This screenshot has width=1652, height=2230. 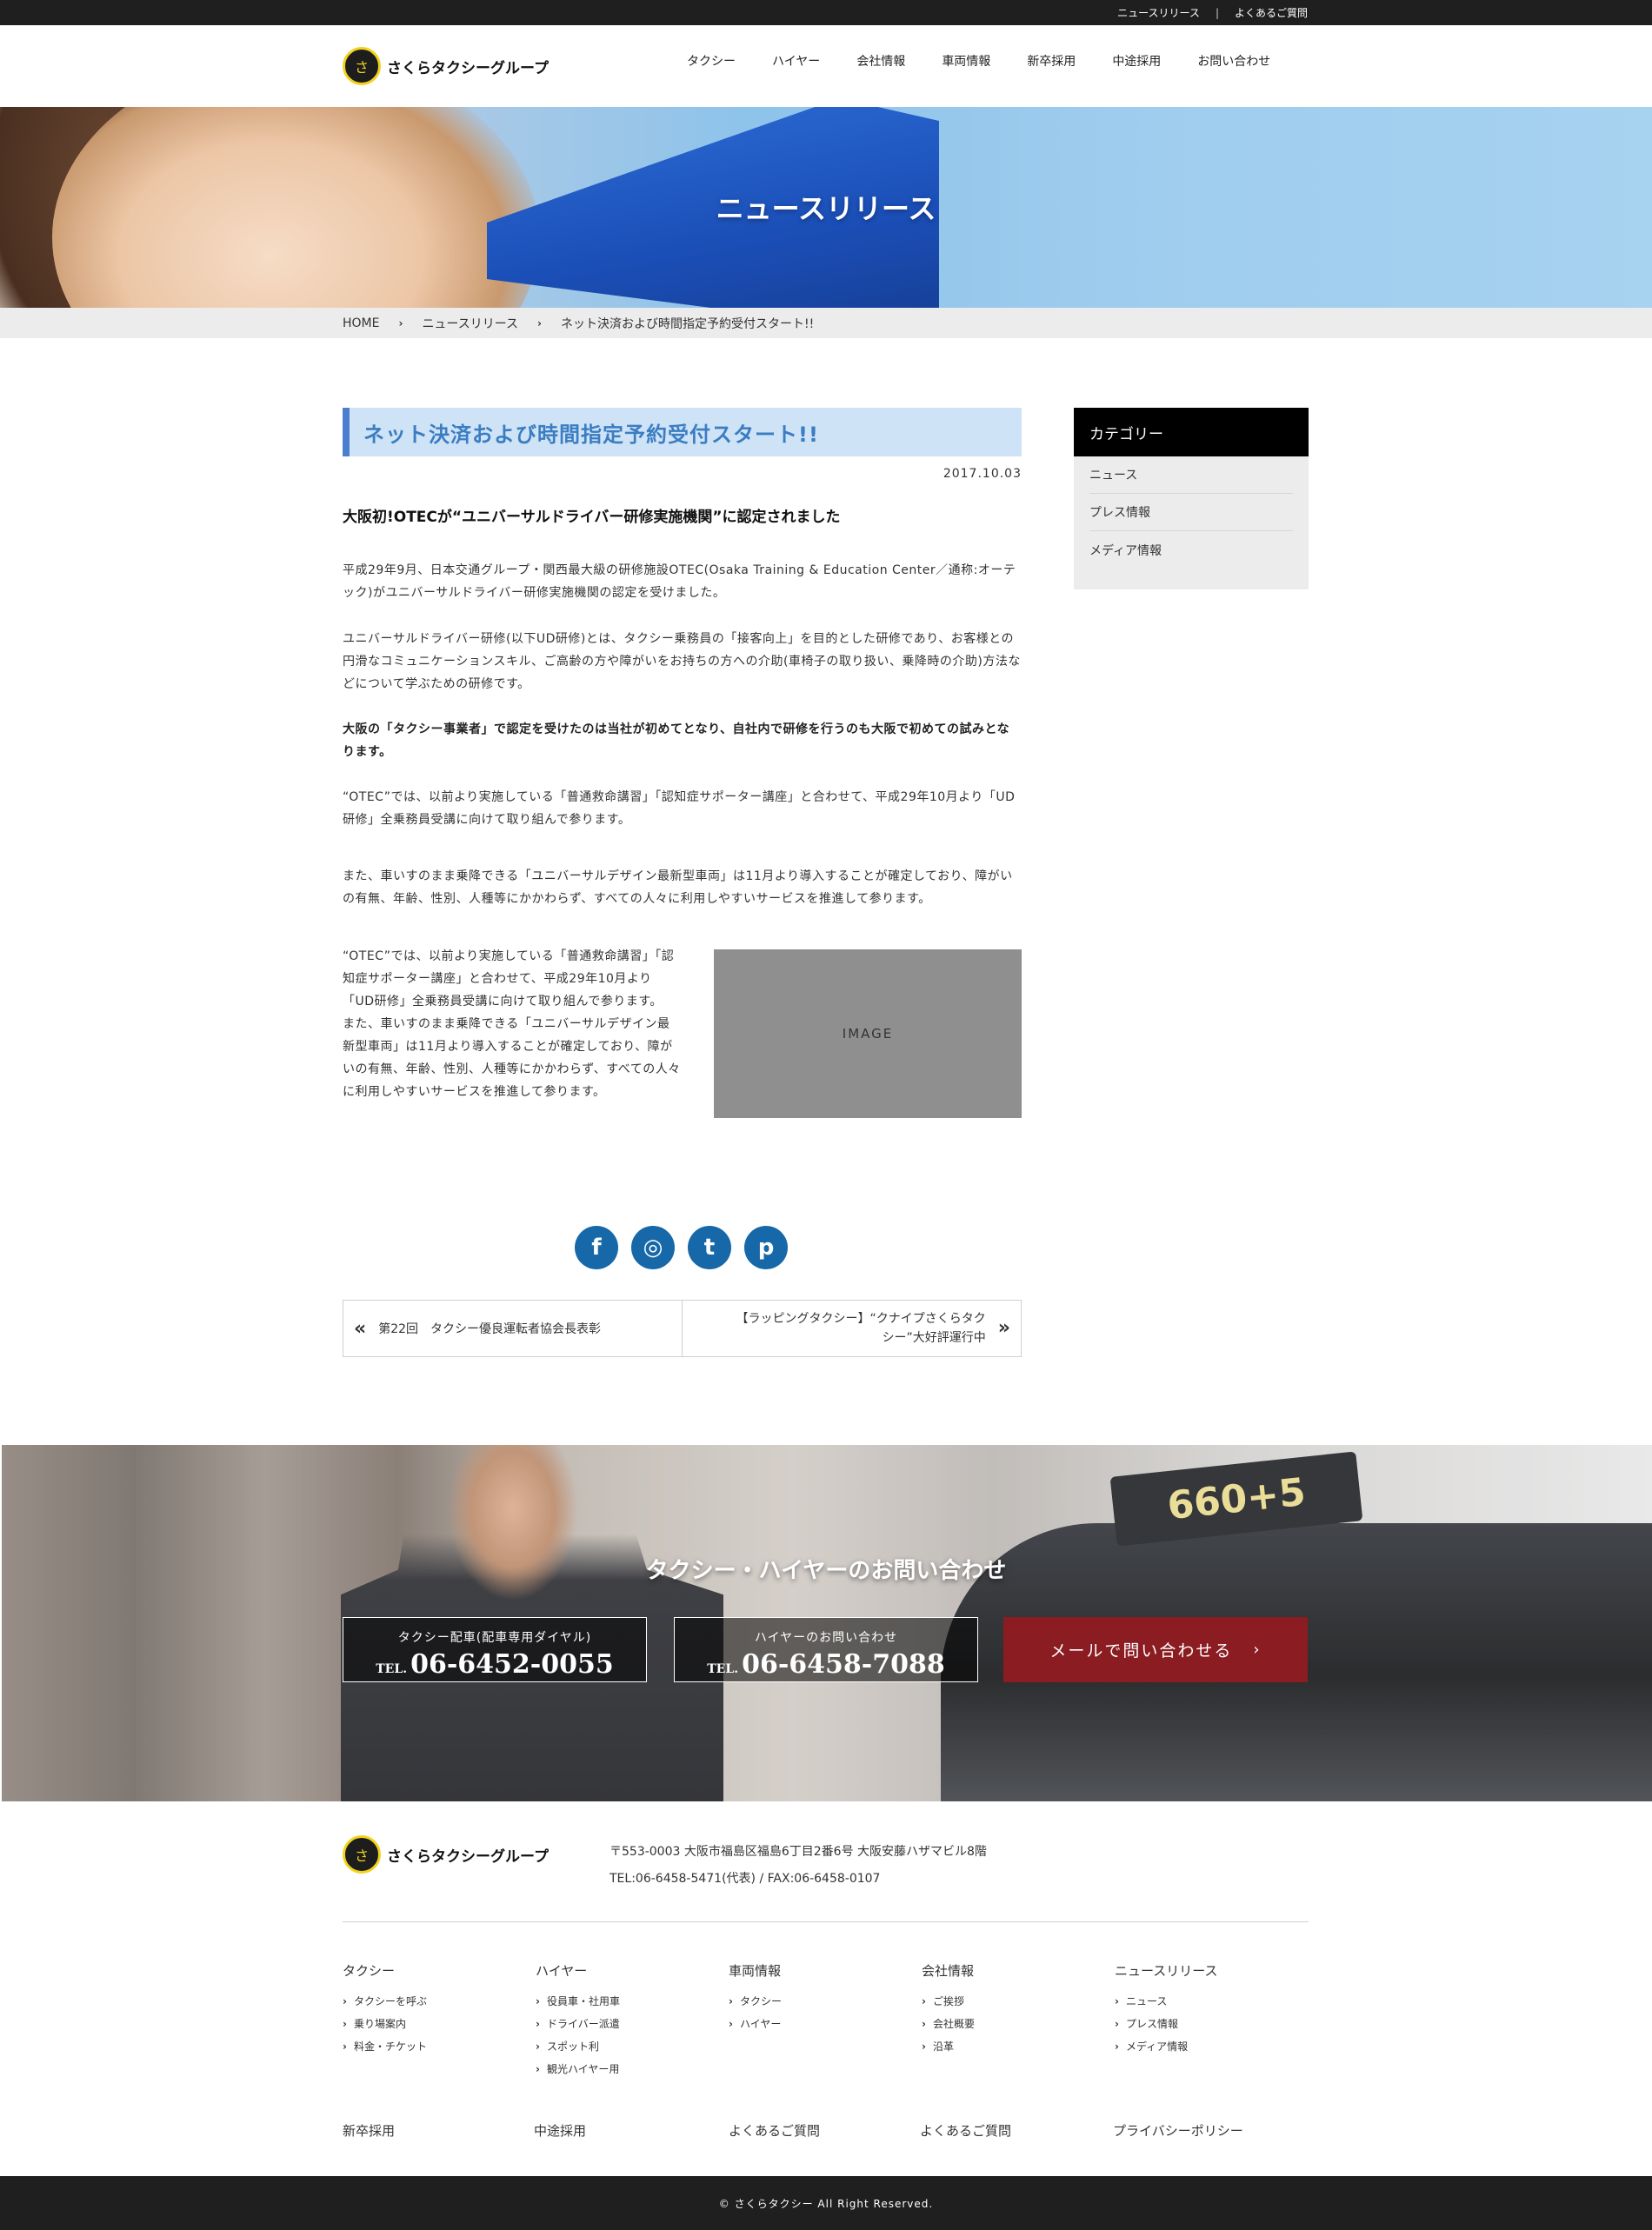 I want to click on footer-logo: さ さくらタクシーグループ, so click(x=446, y=1854).